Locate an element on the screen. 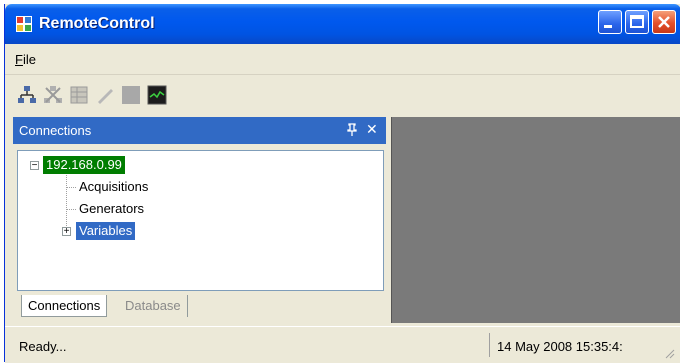  tab-database: Database is located at coordinates (153, 306).